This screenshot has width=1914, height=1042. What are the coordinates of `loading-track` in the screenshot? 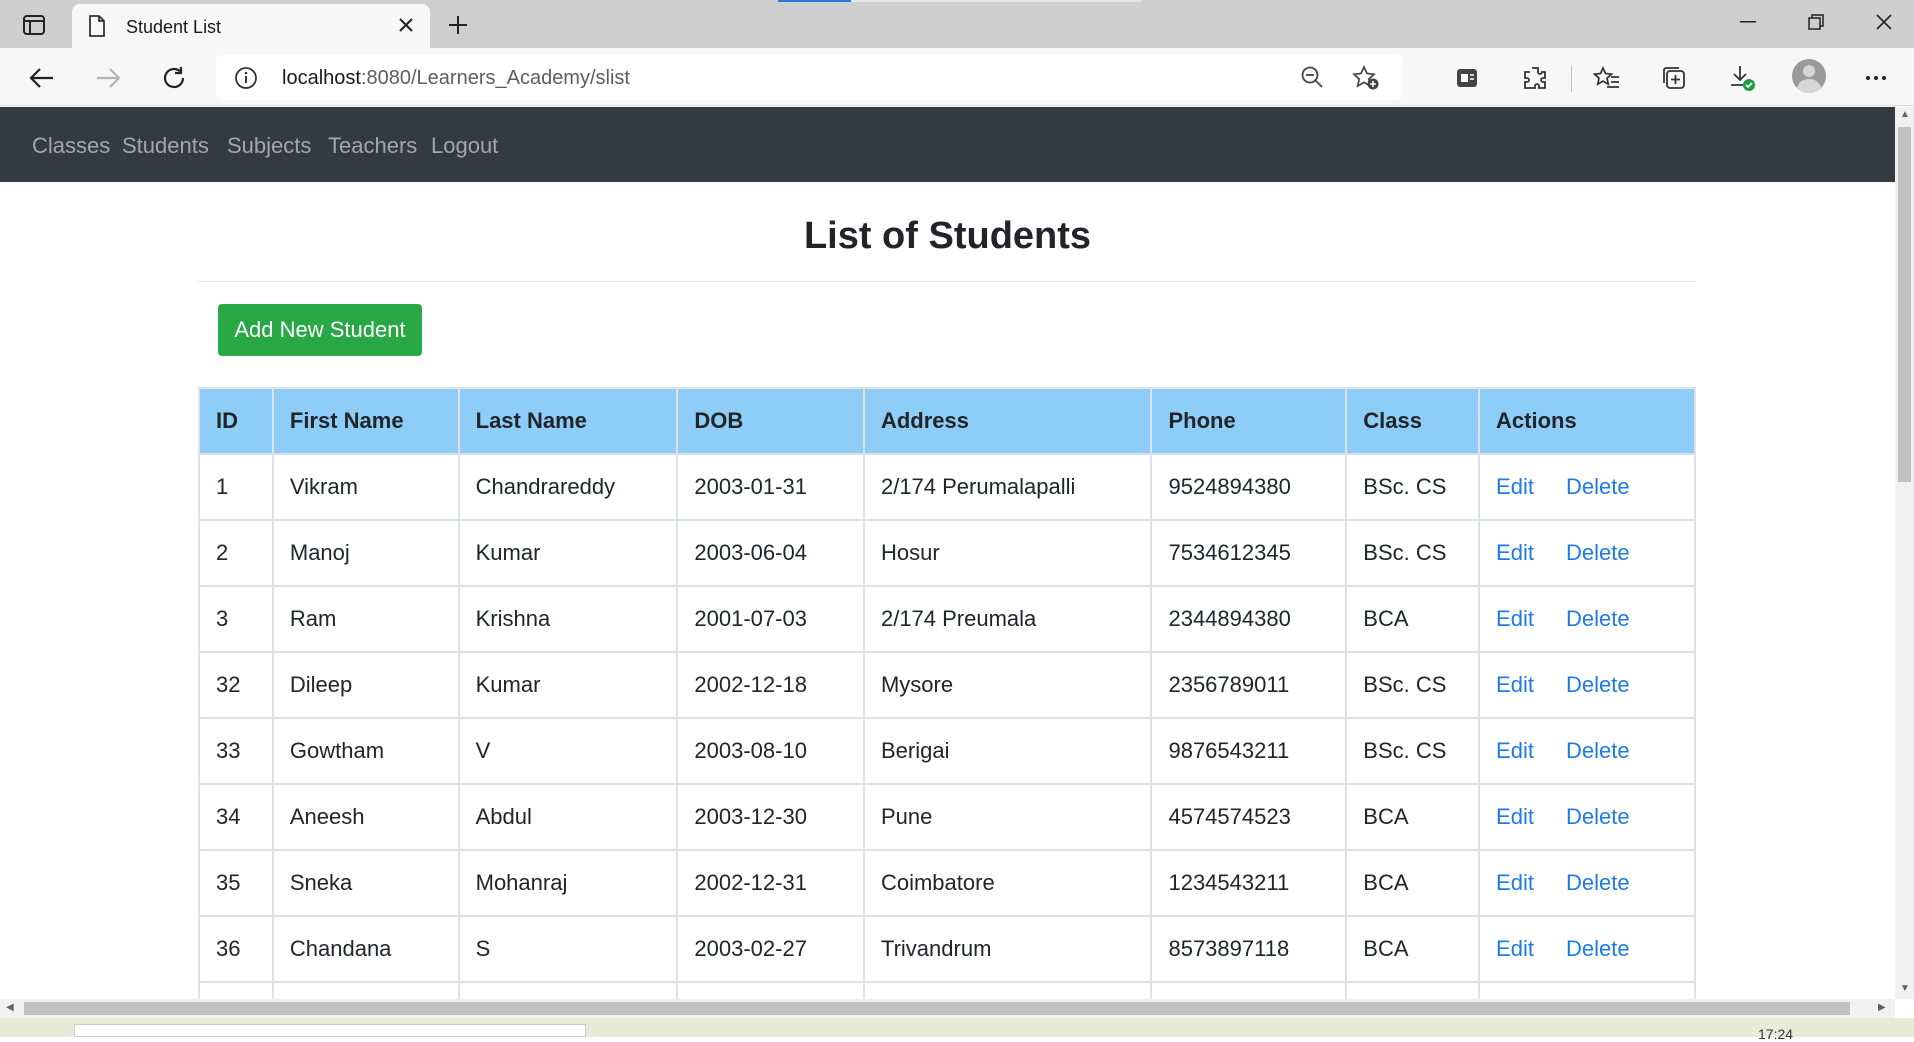 It's located at (996, 1).